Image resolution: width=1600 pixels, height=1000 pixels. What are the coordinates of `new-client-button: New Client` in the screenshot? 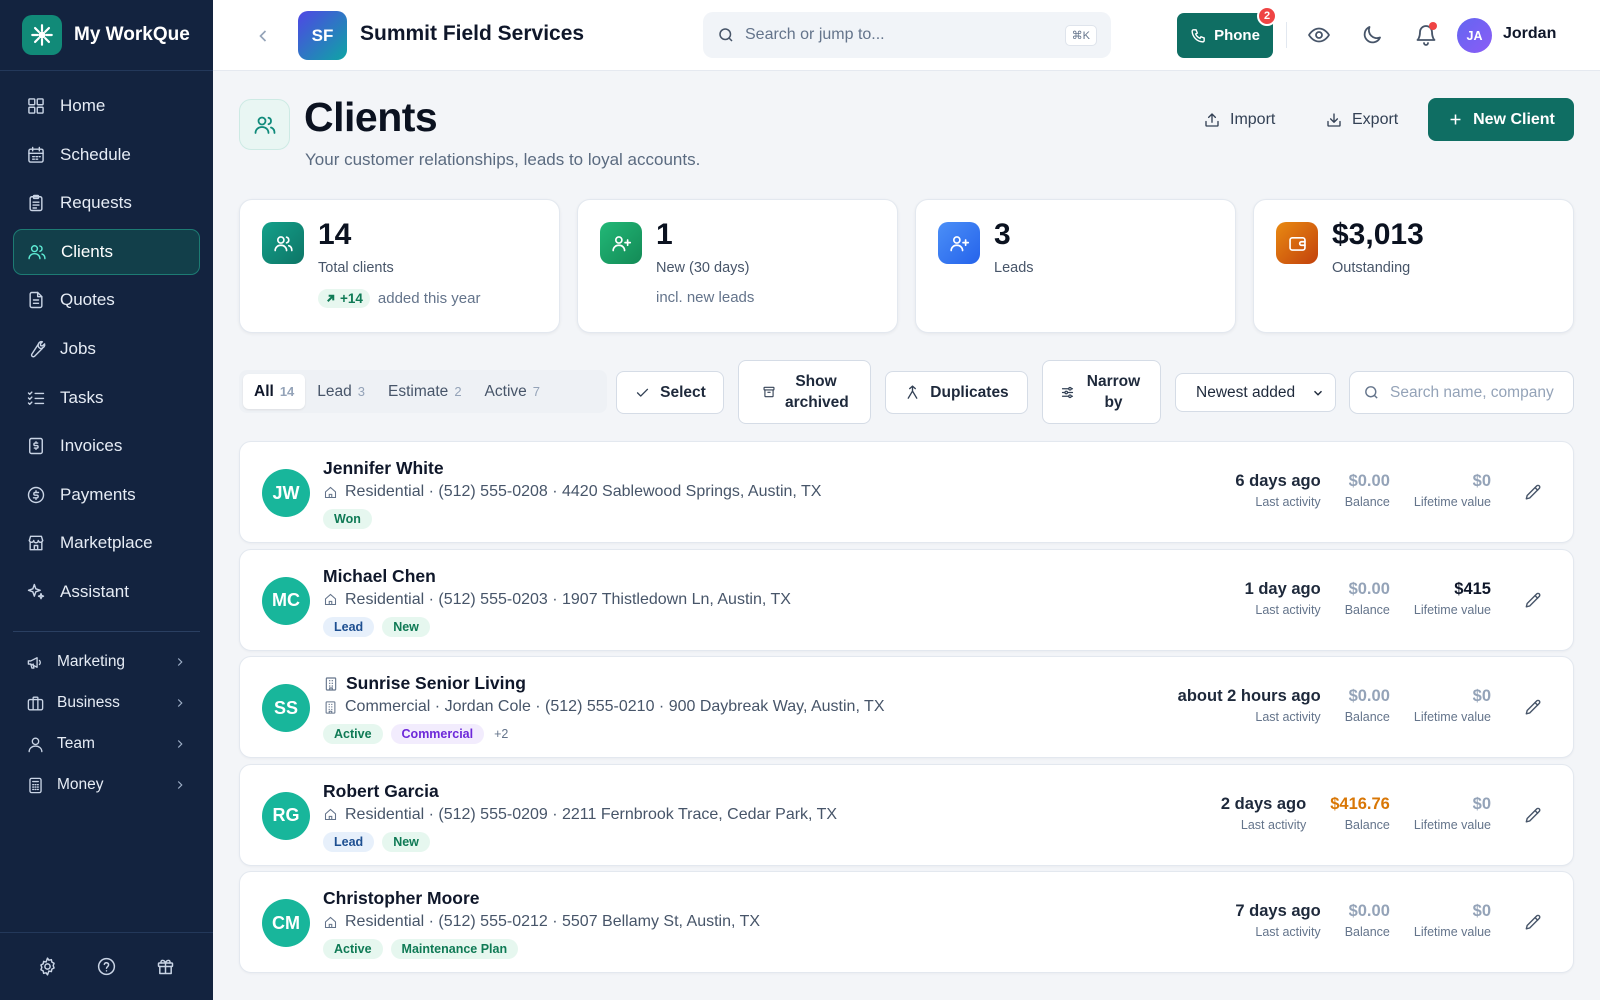 It's located at (1501, 119).